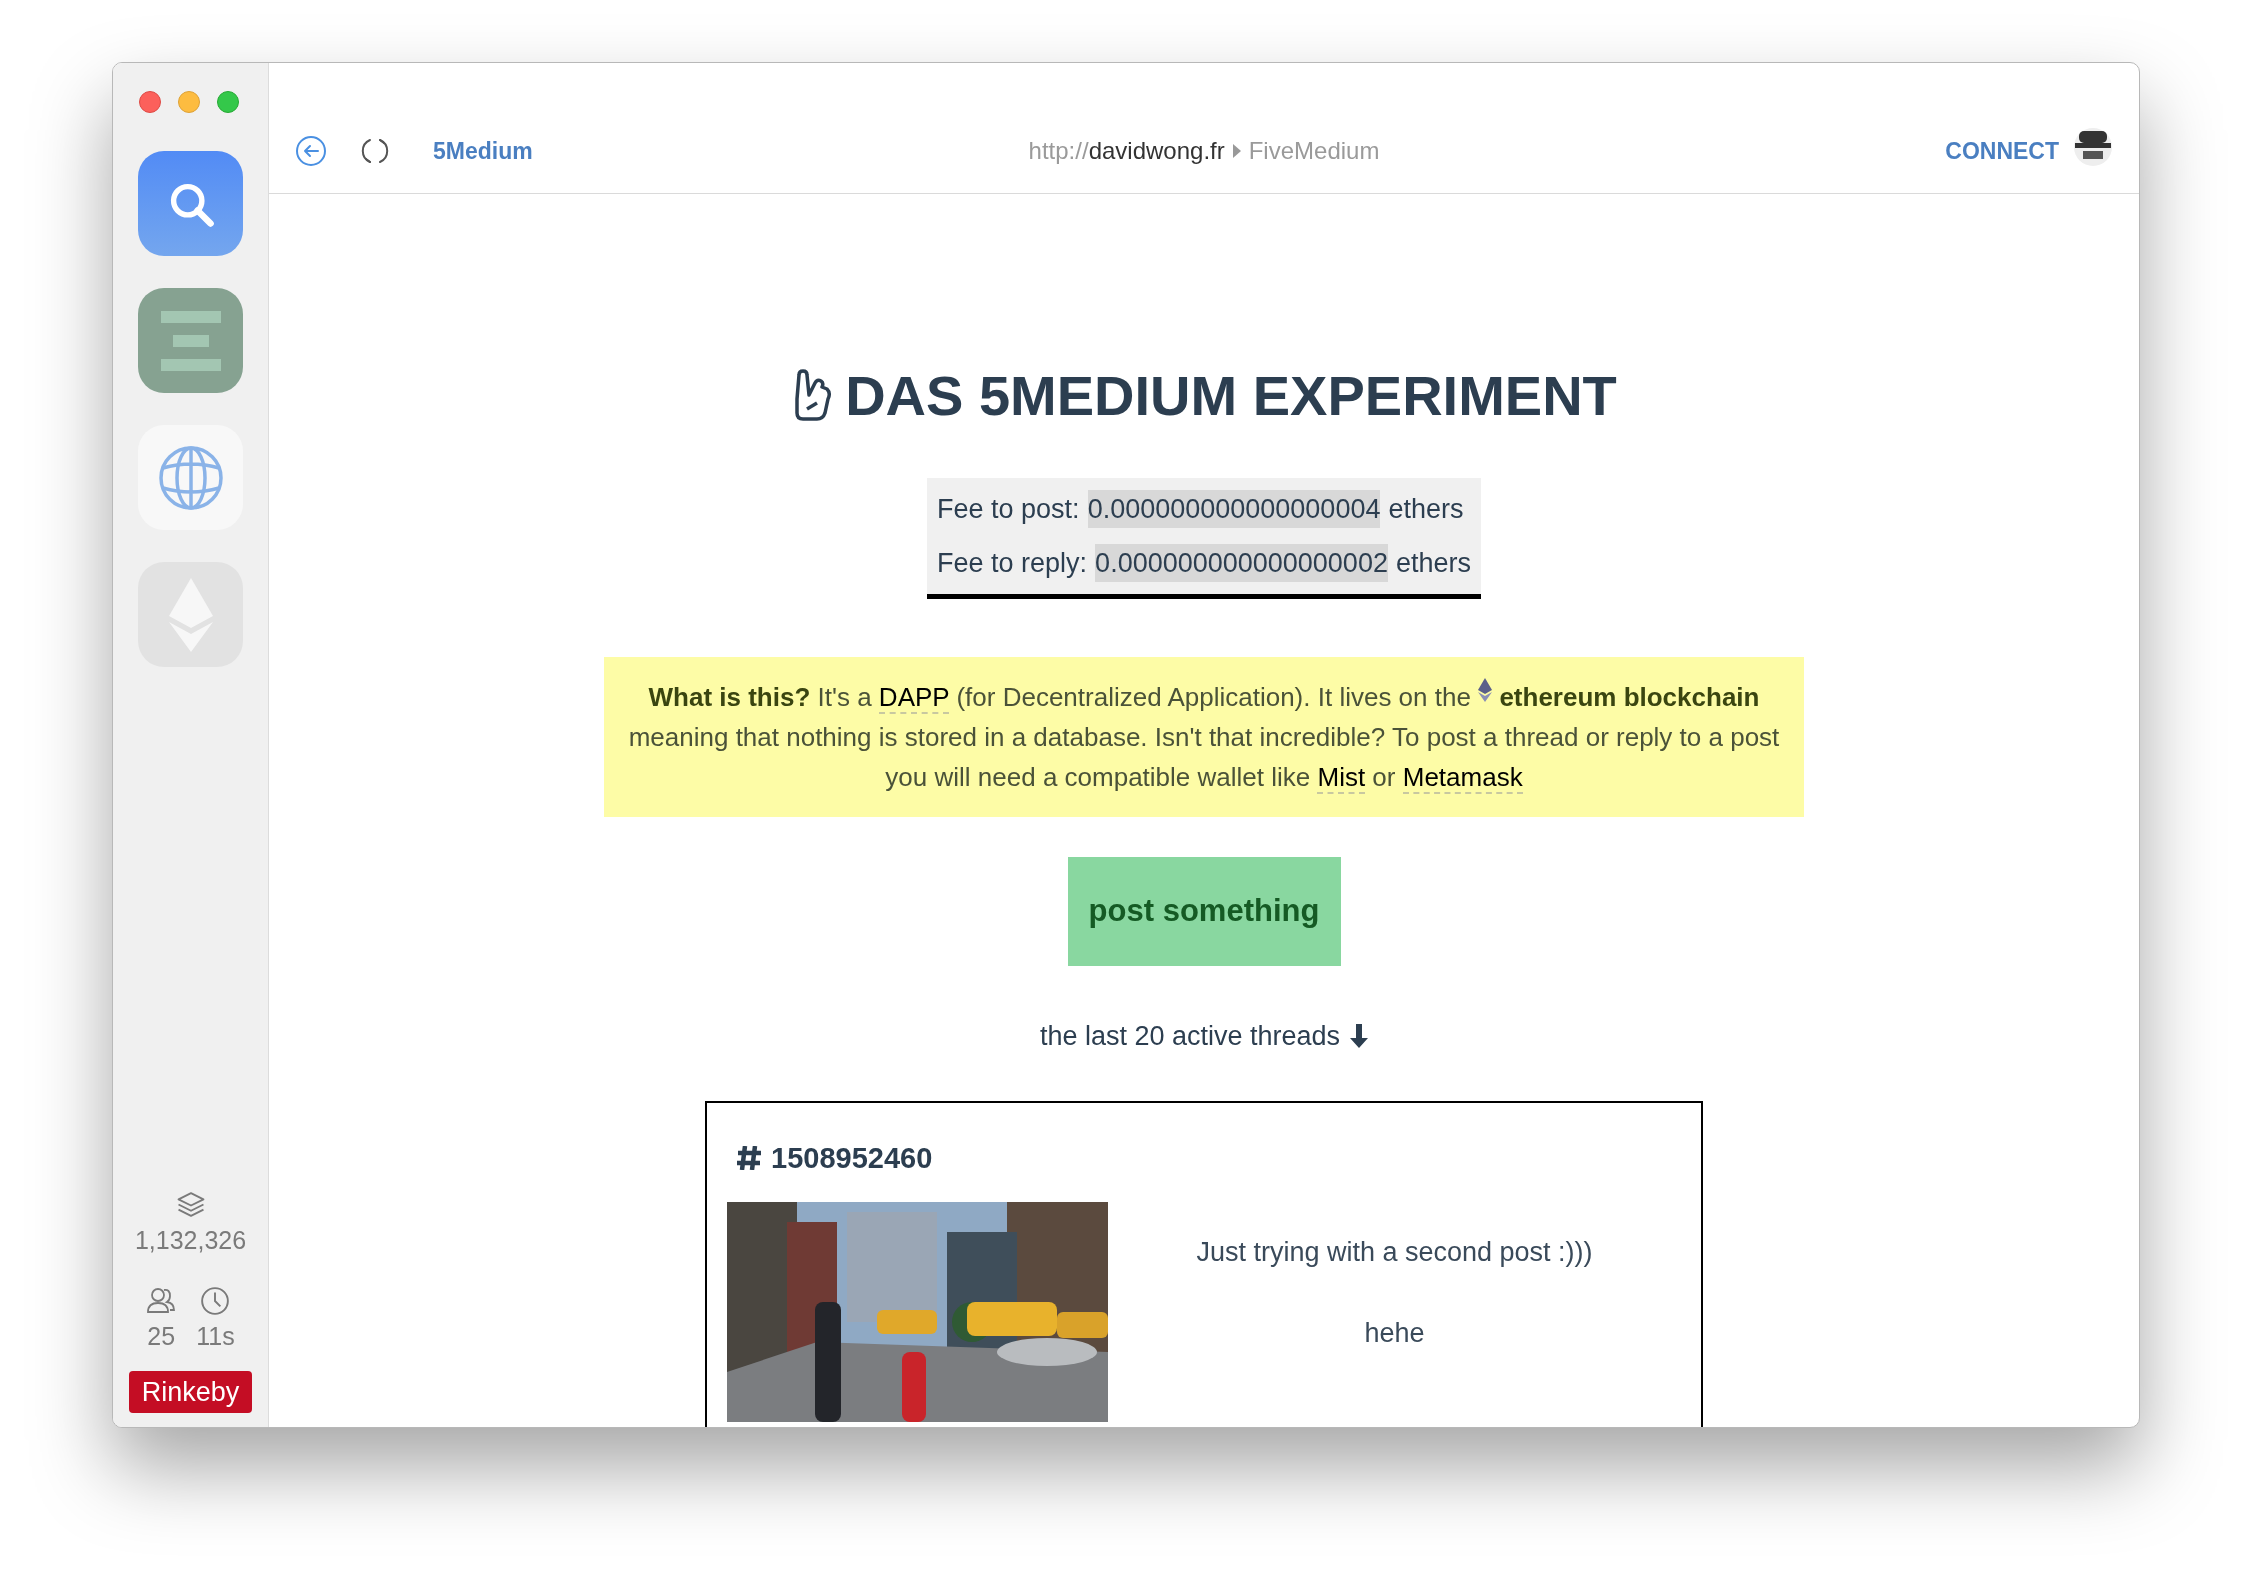  Describe the element at coordinates (914, 698) in the screenshot. I see `link: DAPP` at that location.